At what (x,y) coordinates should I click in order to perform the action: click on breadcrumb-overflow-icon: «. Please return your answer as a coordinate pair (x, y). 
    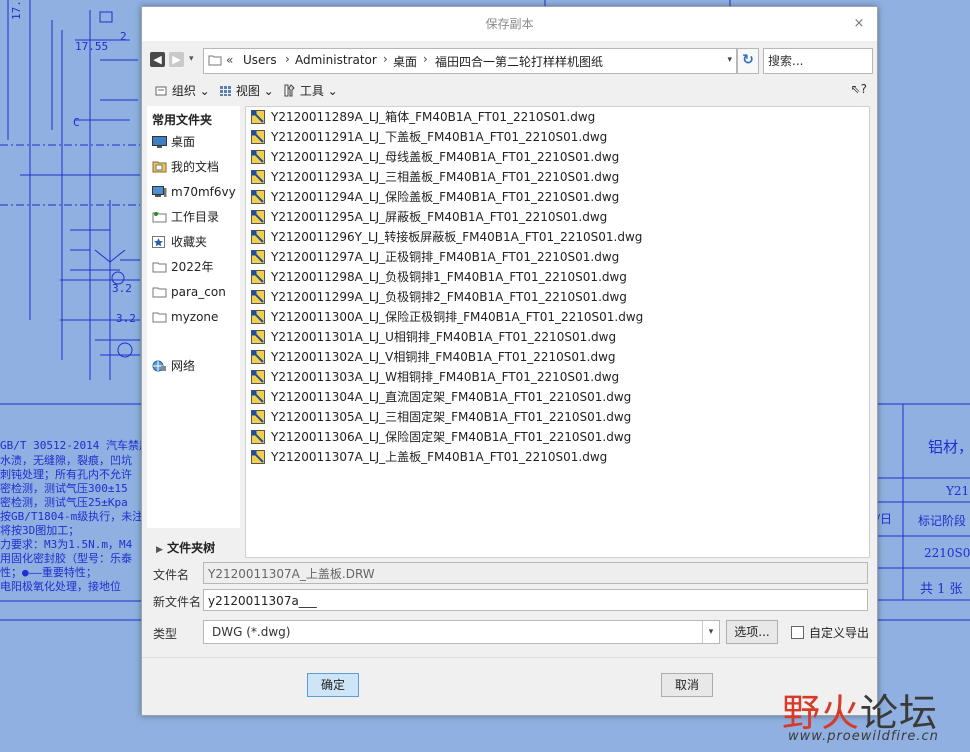
    Looking at the image, I should click on (229, 60).